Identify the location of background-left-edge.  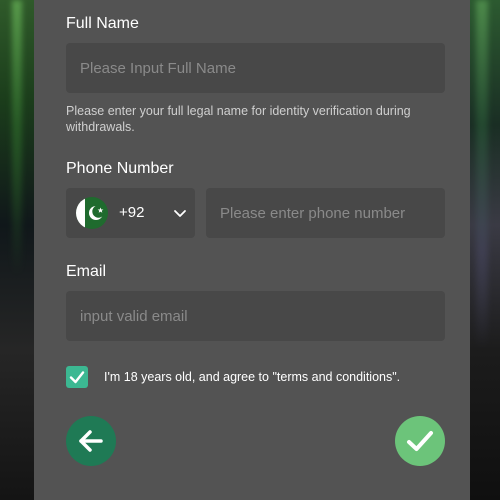
(17, 250).